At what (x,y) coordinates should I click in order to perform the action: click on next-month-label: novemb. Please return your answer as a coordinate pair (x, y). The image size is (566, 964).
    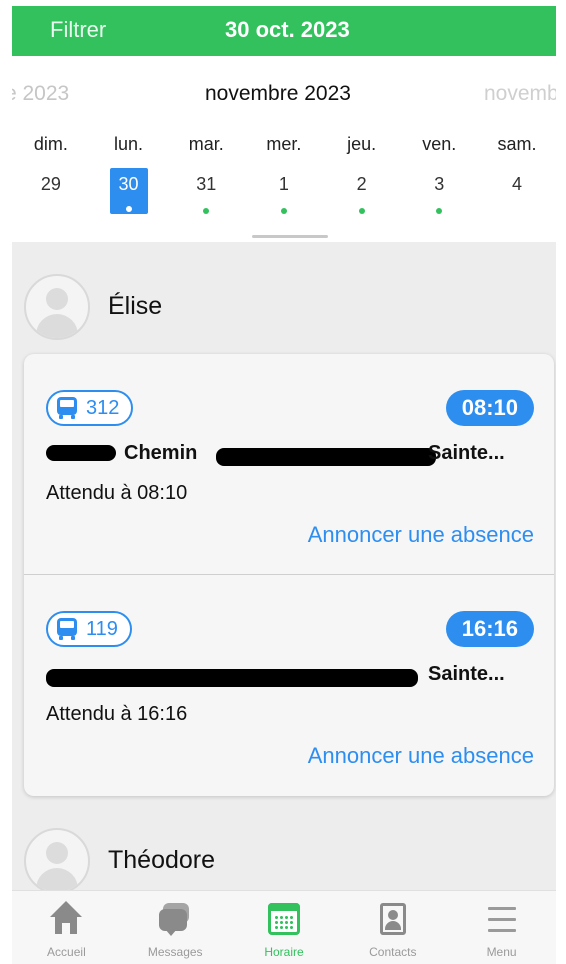
    Looking at the image, I should click on (520, 94).